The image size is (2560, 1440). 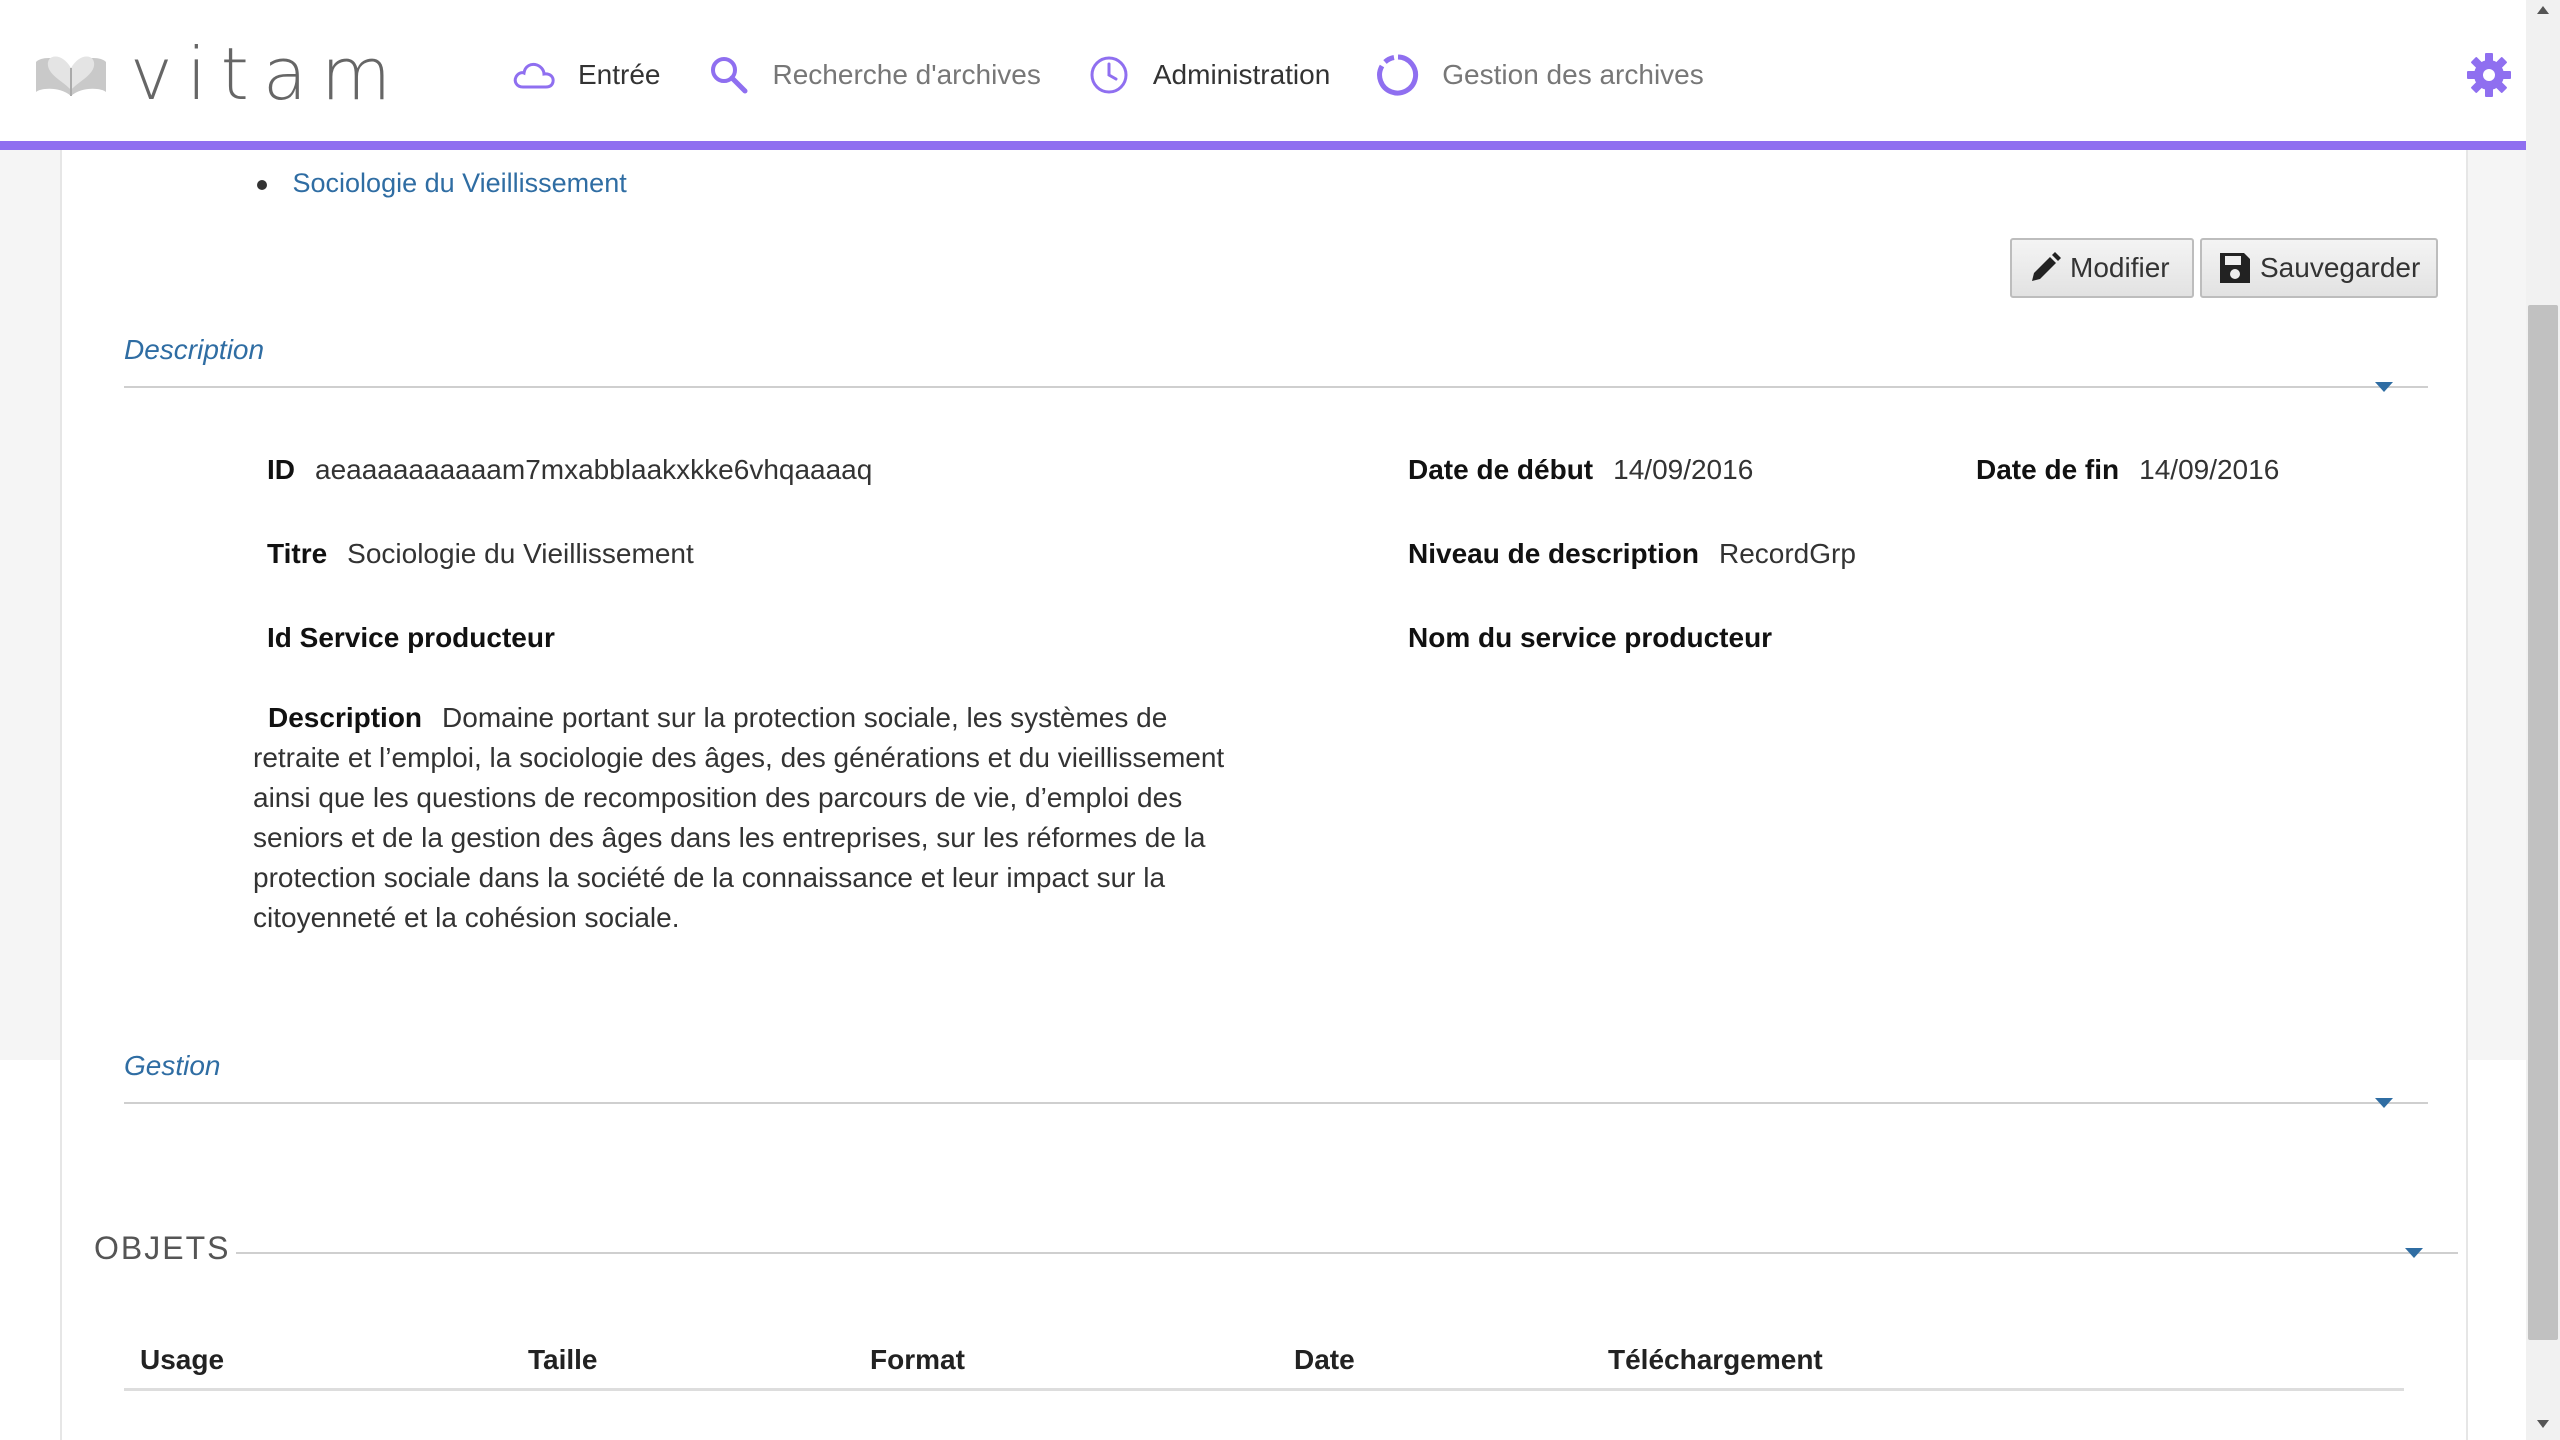 What do you see at coordinates (1501, 469) in the screenshot?
I see `field-start-date-label: Date de début` at bounding box center [1501, 469].